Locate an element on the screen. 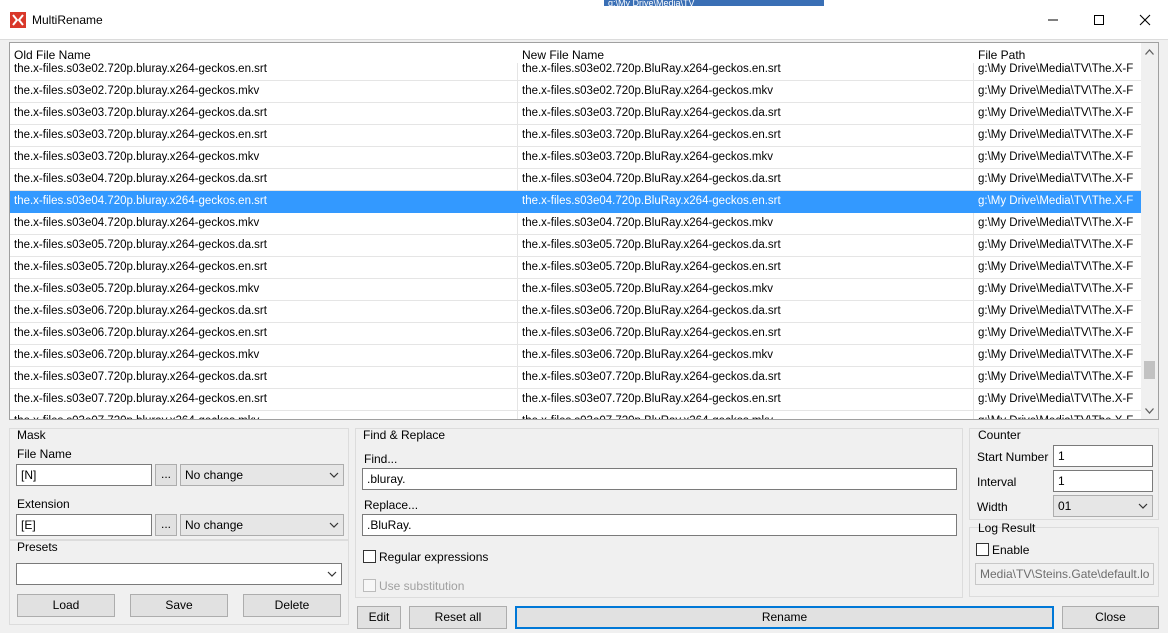  replace-input is located at coordinates (659, 525).